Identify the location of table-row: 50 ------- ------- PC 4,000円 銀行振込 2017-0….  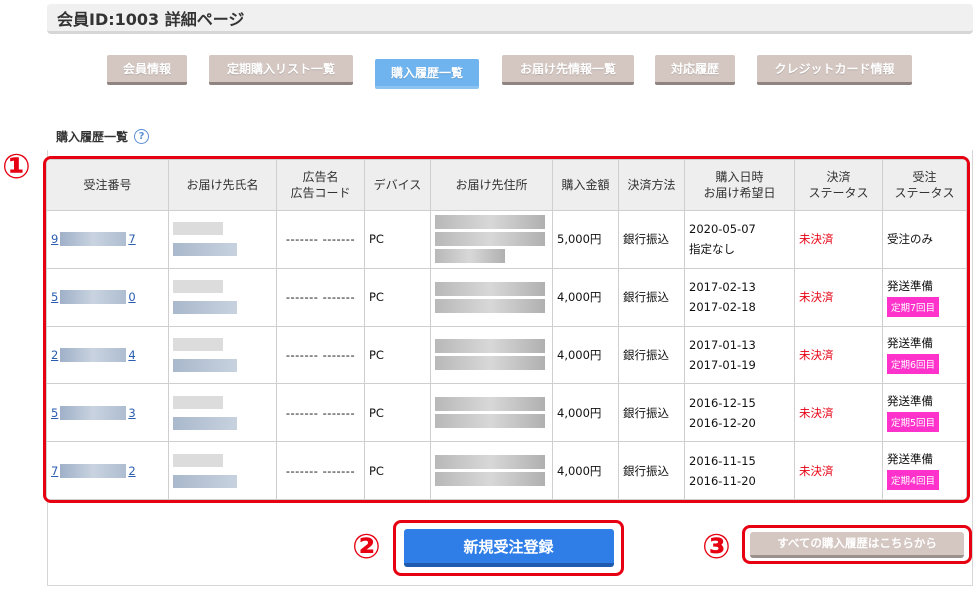
(506, 297).